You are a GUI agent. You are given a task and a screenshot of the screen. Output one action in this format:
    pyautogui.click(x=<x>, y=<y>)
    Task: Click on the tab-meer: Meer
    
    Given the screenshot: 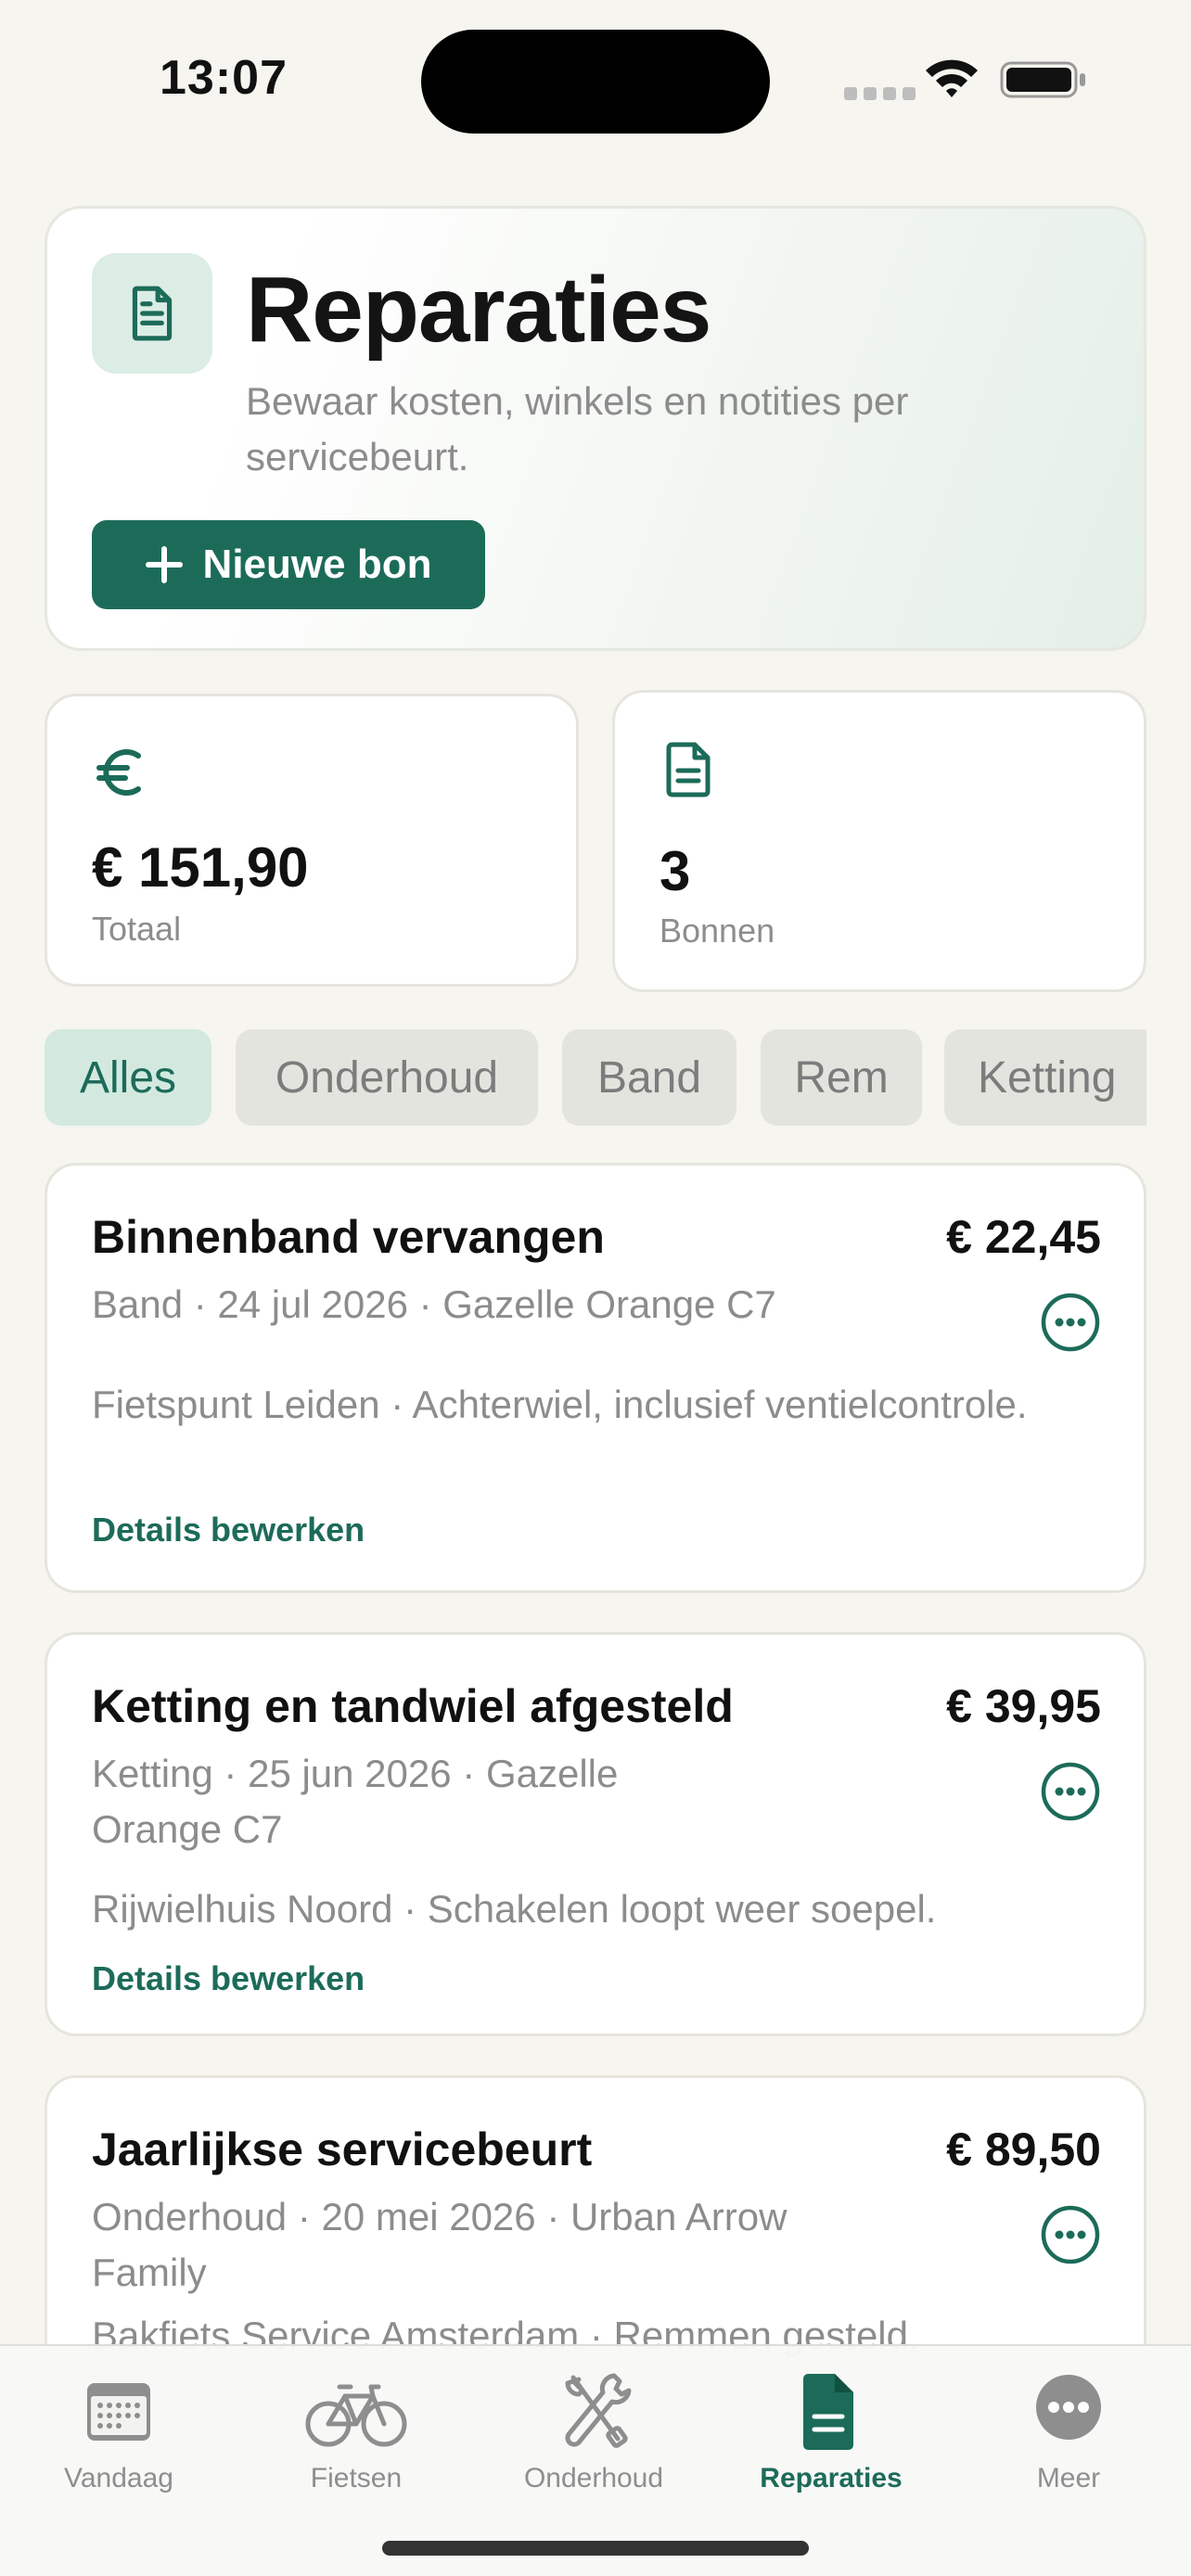 What is the action you would take?
    pyautogui.click(x=1068, y=2434)
    